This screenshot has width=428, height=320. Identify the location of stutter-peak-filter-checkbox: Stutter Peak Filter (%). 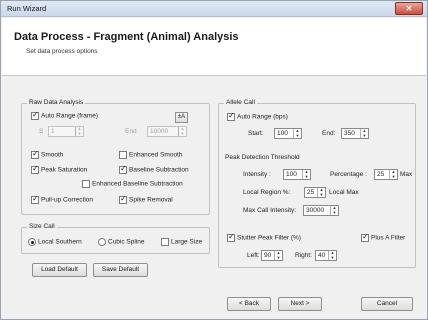
(264, 237).